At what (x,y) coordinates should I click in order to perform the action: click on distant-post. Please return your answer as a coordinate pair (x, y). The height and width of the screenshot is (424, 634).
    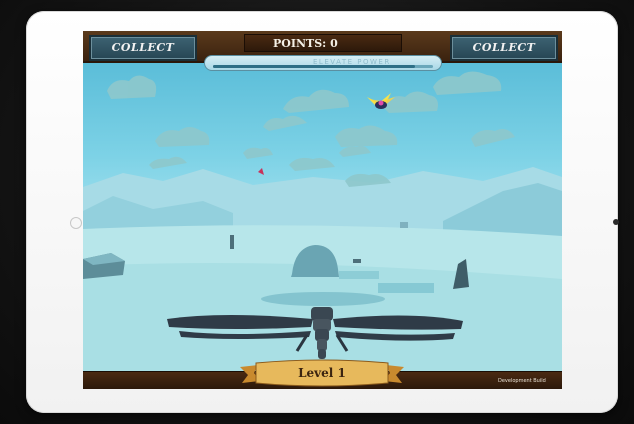
    Looking at the image, I should click on (232, 242).